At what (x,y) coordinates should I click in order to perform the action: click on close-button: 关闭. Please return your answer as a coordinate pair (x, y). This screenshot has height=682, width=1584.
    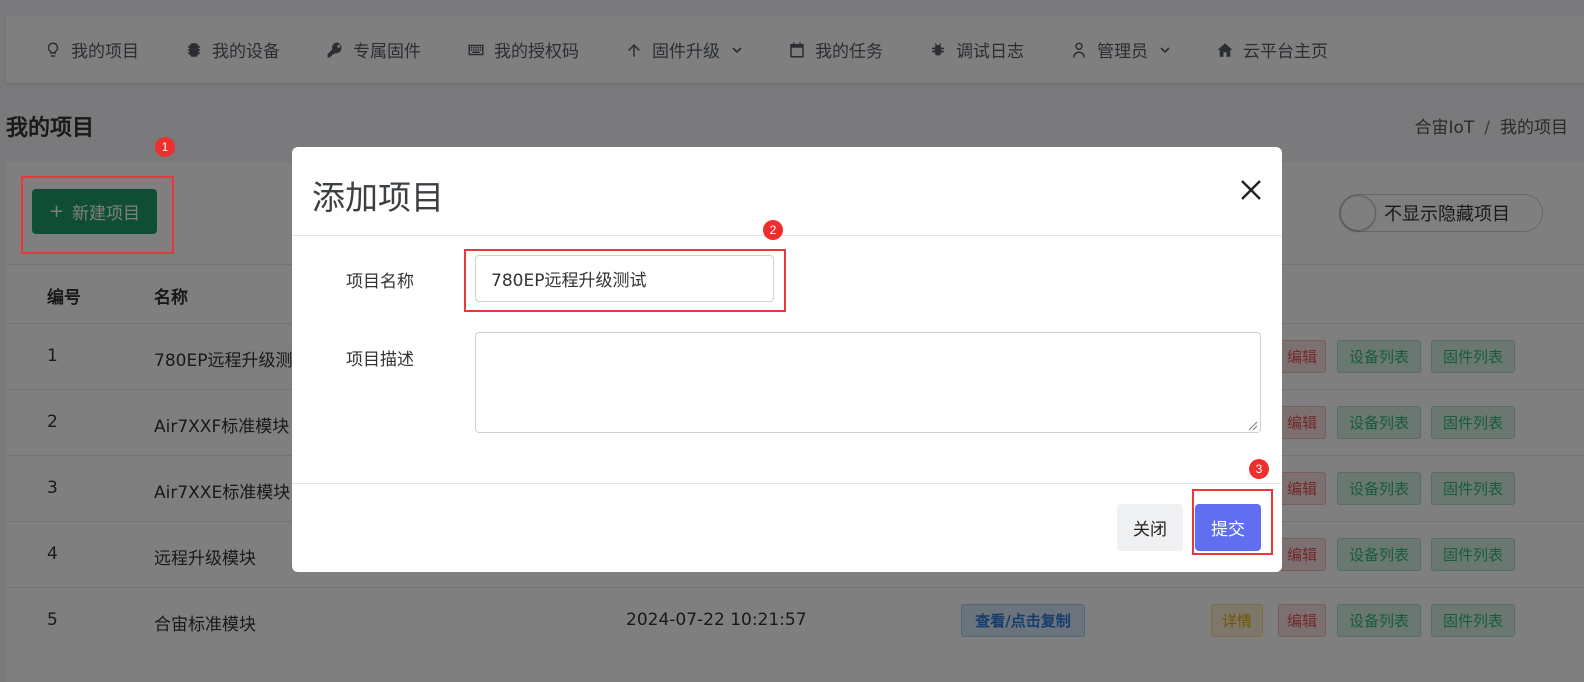
    Looking at the image, I should click on (1150, 527).